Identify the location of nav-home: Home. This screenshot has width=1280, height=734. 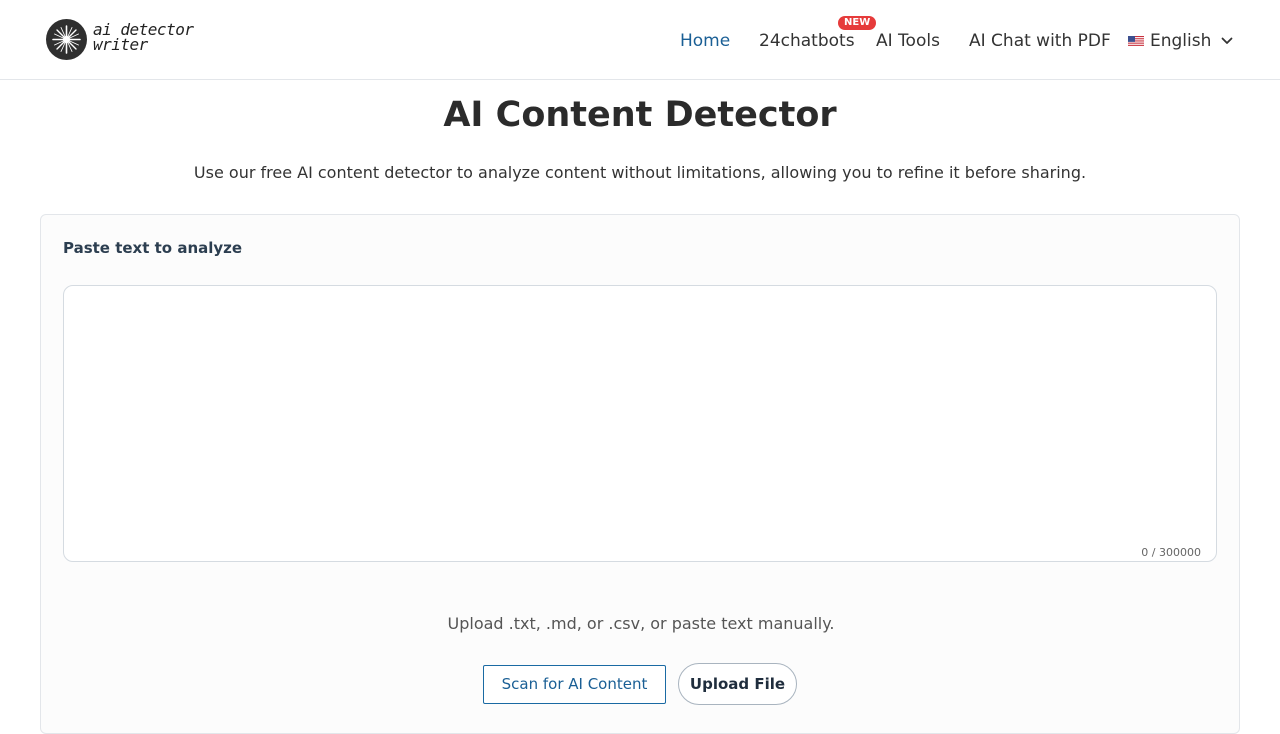
(705, 41).